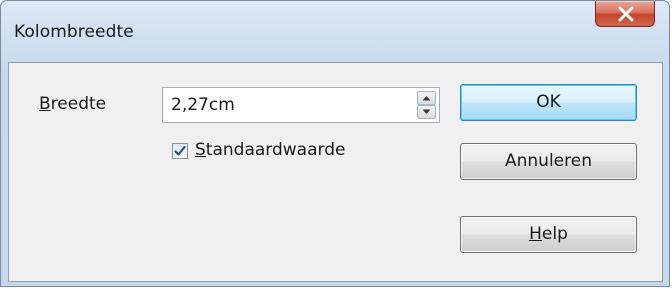  I want to click on default-value-checkbox, so click(180, 151).